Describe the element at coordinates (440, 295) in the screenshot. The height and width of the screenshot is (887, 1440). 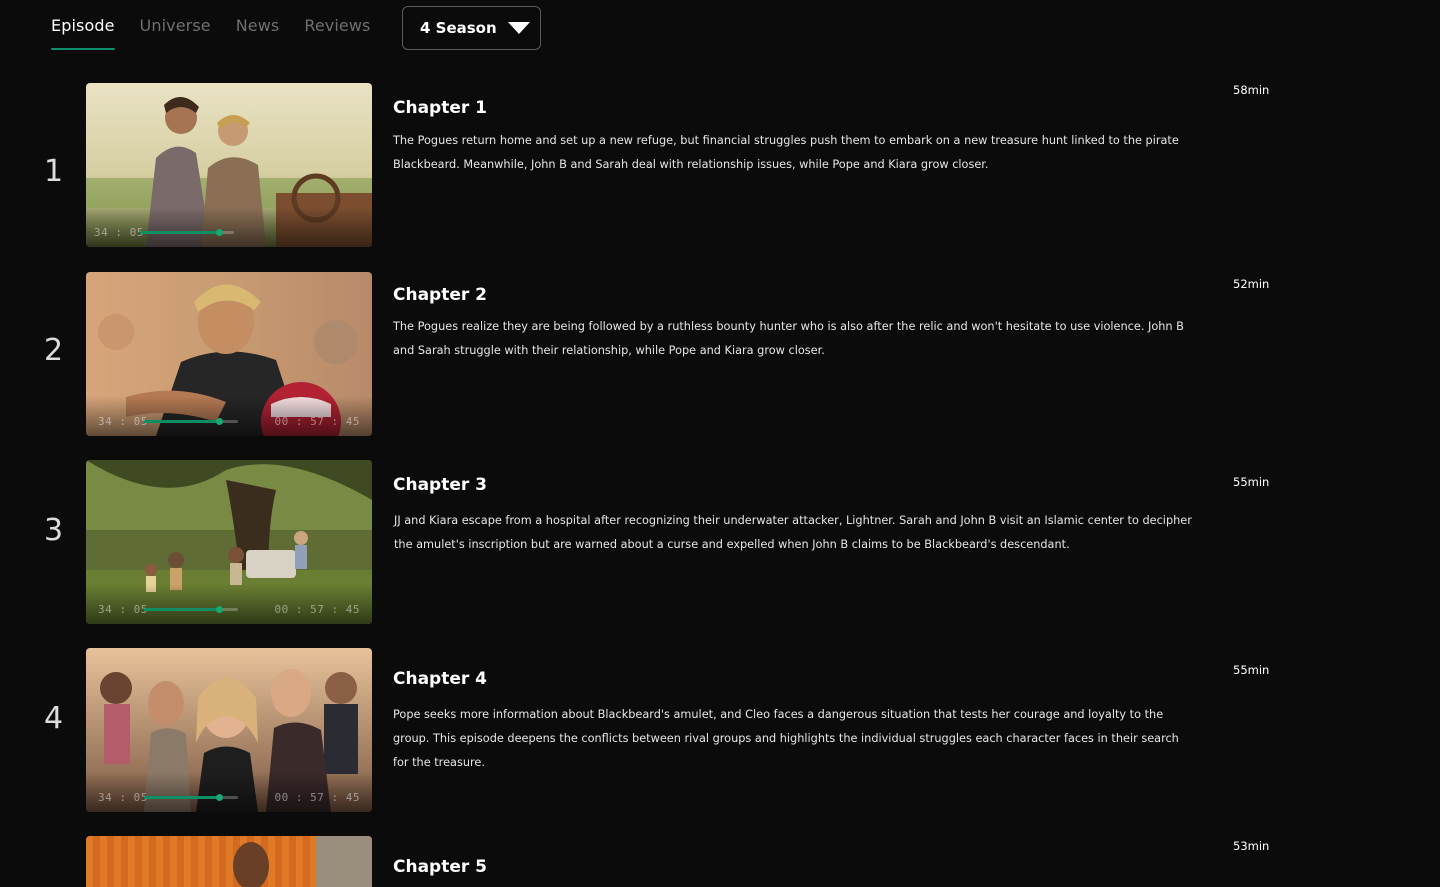
I see `episode-title: Chapter 2` at that location.